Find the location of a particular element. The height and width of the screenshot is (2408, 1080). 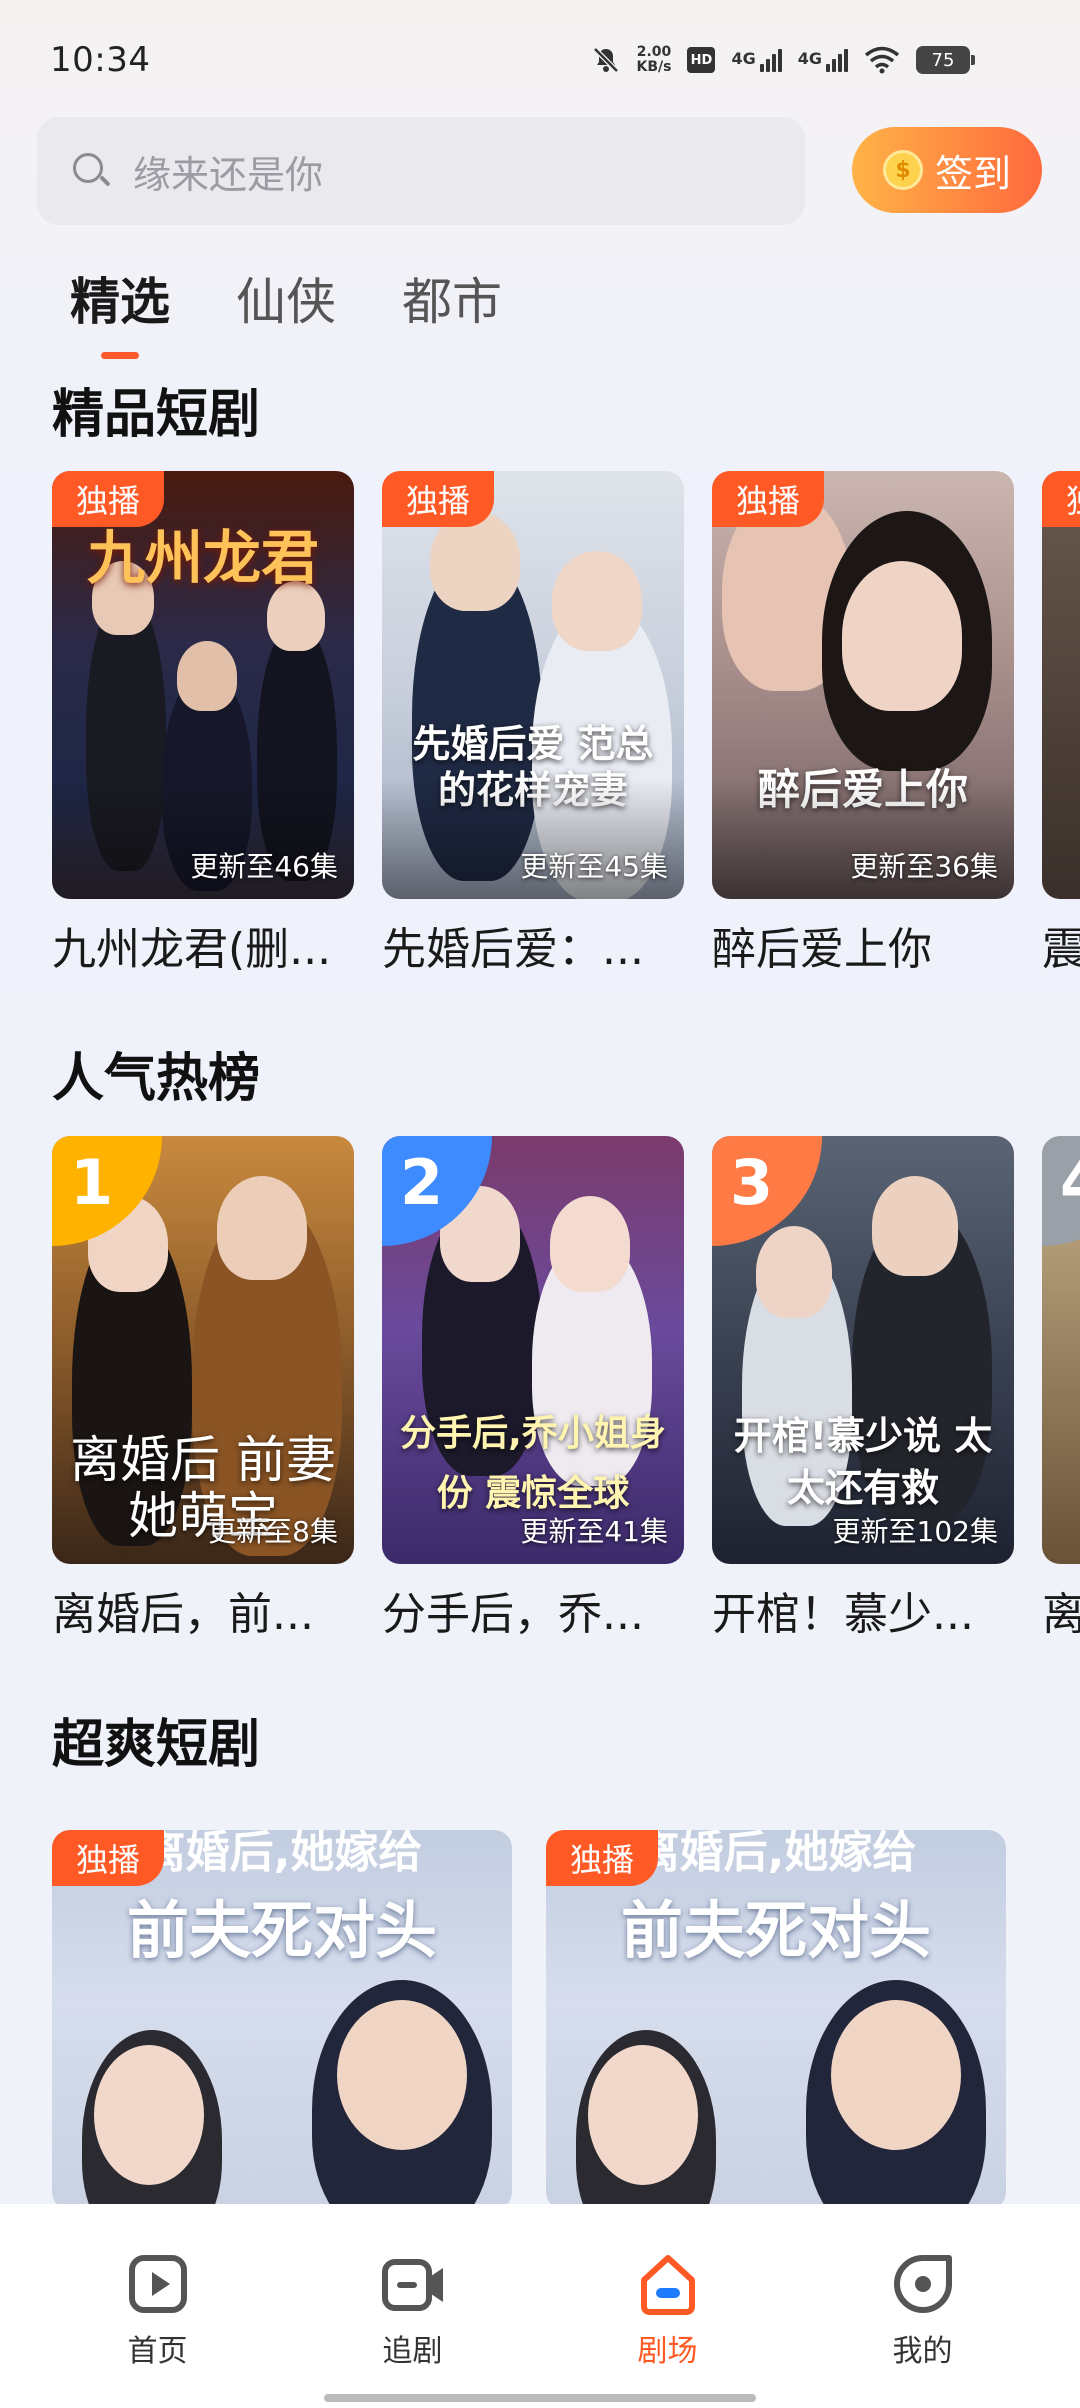

net-speed-unit: KB/s is located at coordinates (654, 67).